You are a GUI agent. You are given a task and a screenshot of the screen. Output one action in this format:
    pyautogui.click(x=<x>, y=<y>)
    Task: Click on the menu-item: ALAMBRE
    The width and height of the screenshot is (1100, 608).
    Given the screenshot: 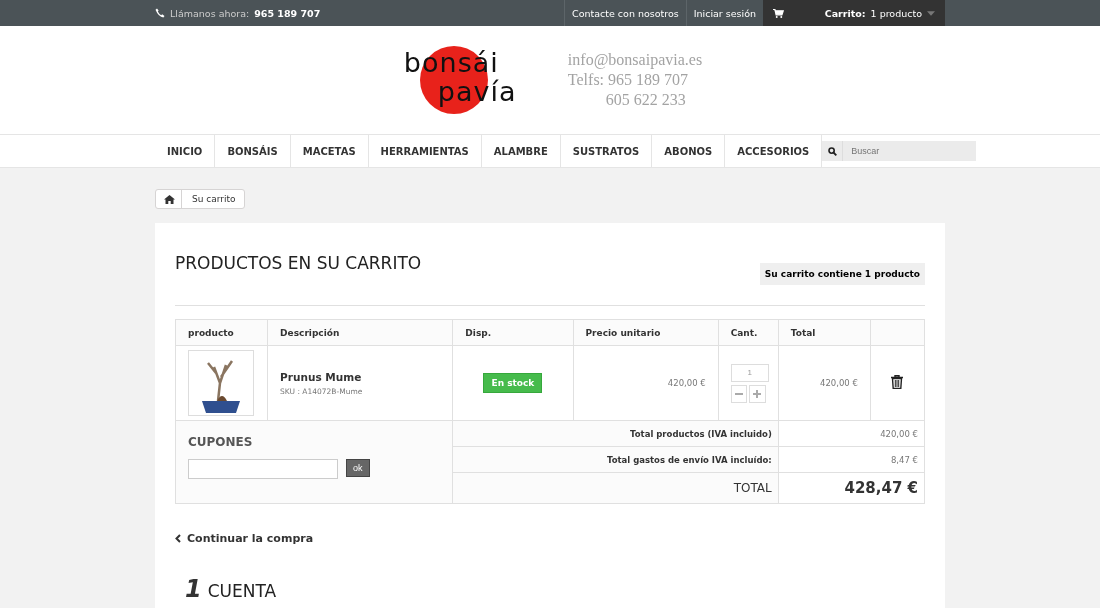 What is the action you would take?
    pyautogui.click(x=521, y=151)
    